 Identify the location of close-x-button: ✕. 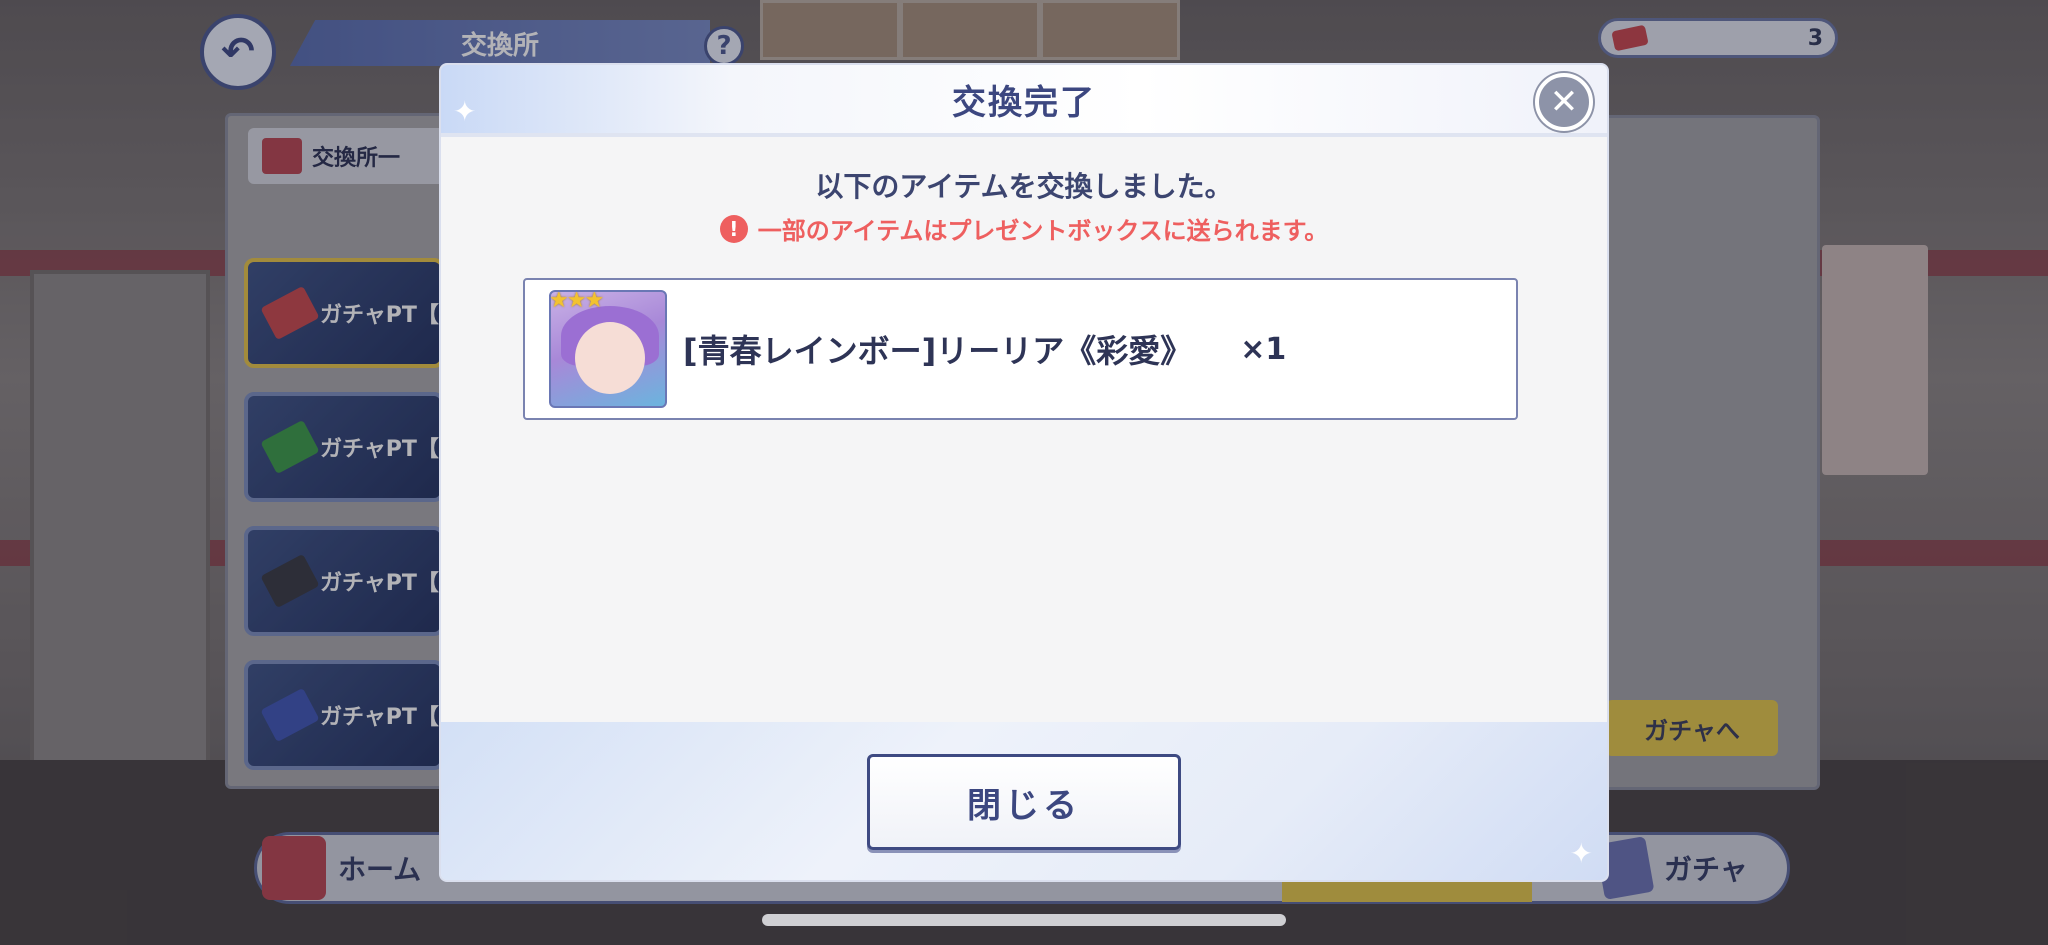
(1564, 102).